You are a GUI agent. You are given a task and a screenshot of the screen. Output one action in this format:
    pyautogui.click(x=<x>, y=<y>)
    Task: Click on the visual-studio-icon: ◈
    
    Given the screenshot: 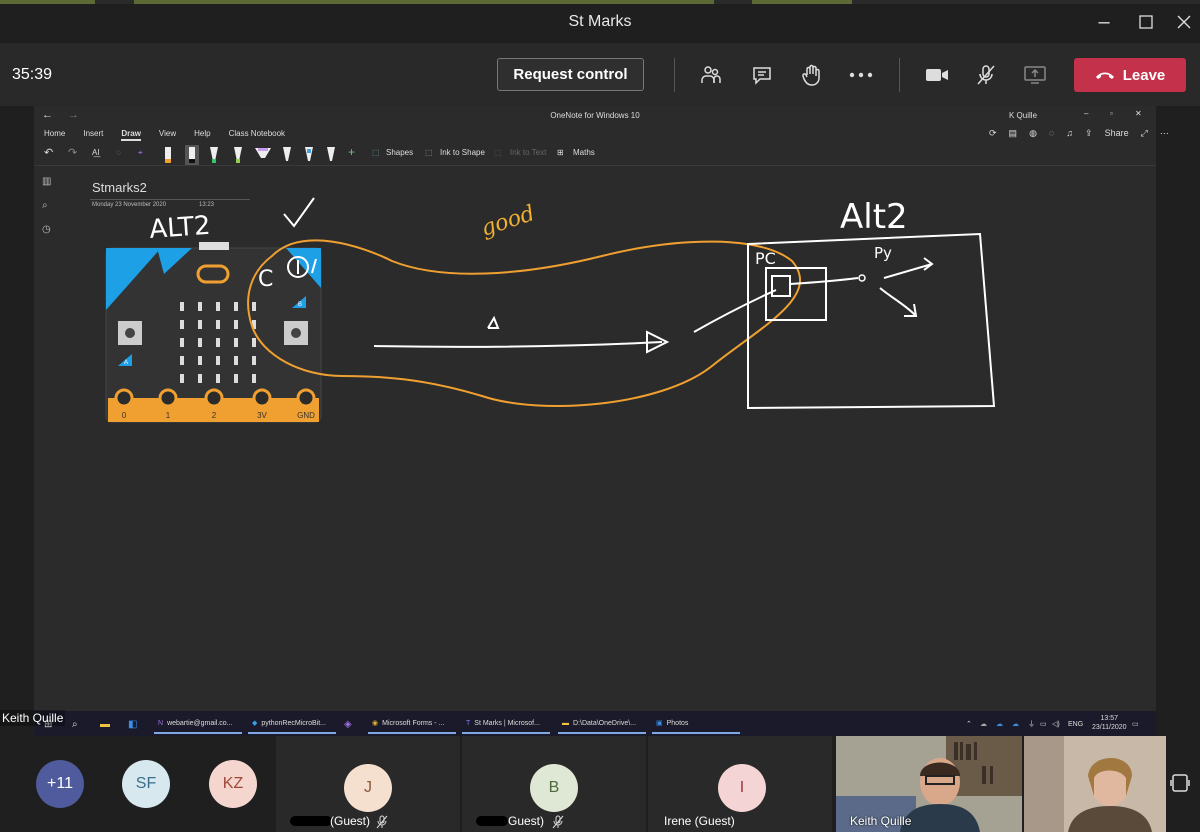 What is the action you would take?
    pyautogui.click(x=348, y=724)
    